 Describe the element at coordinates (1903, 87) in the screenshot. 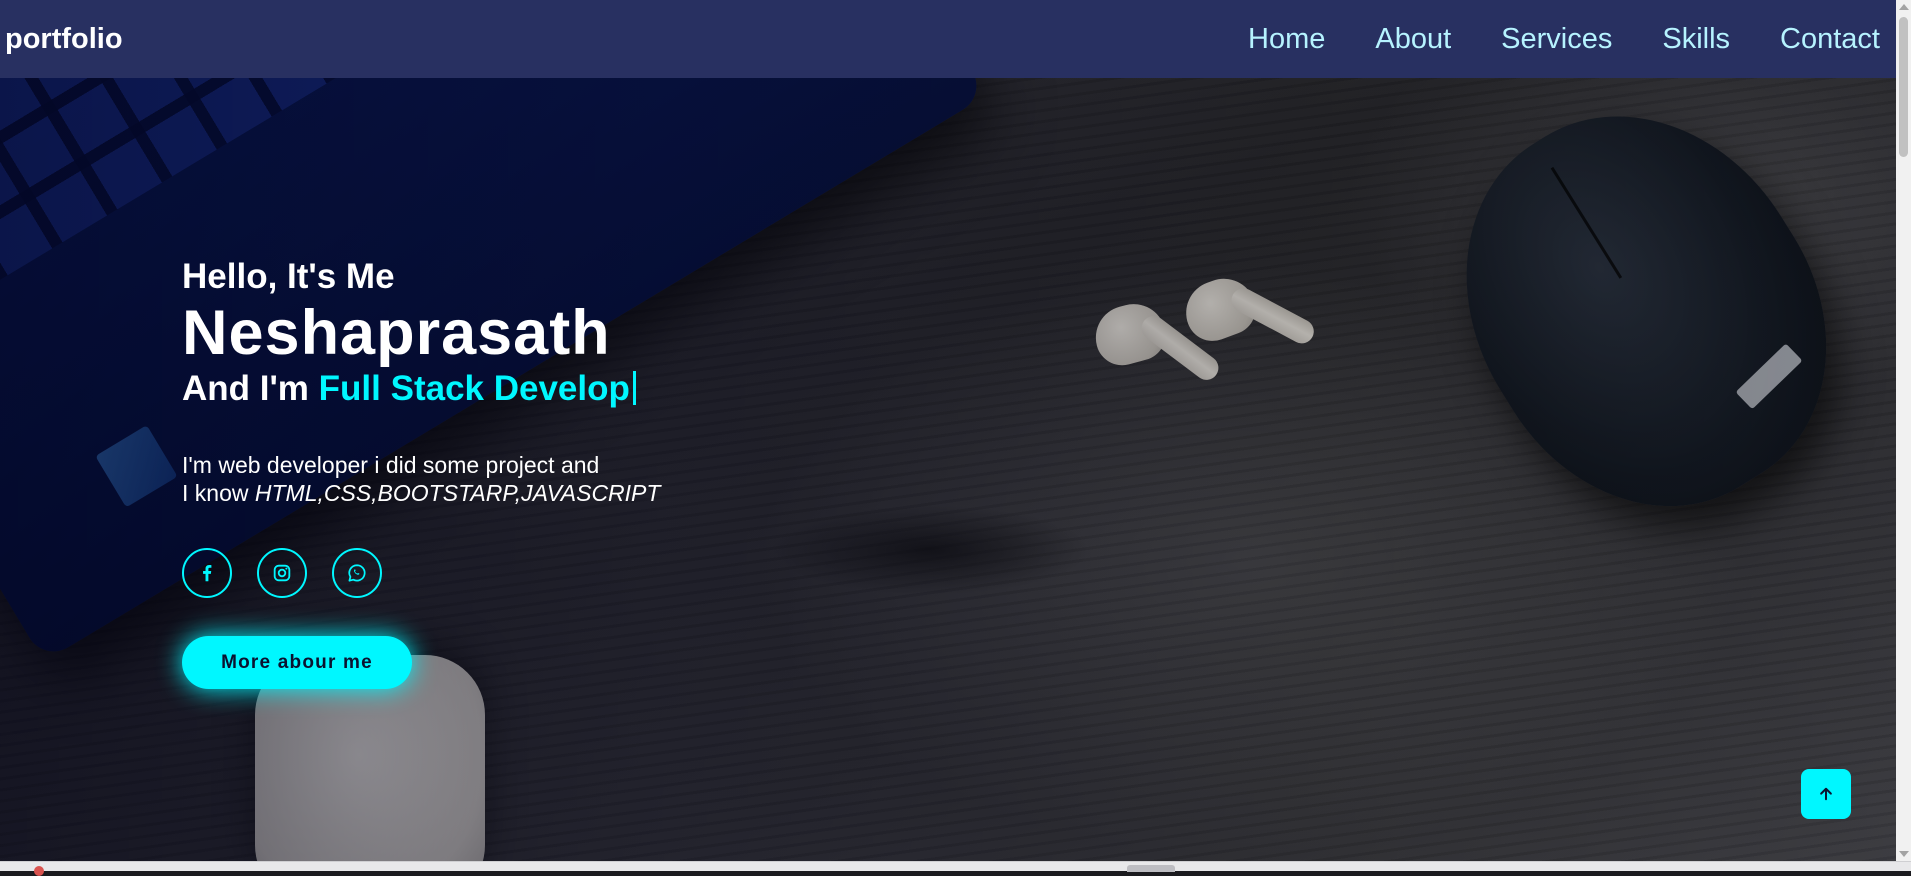

I see `scroll-thumb` at that location.